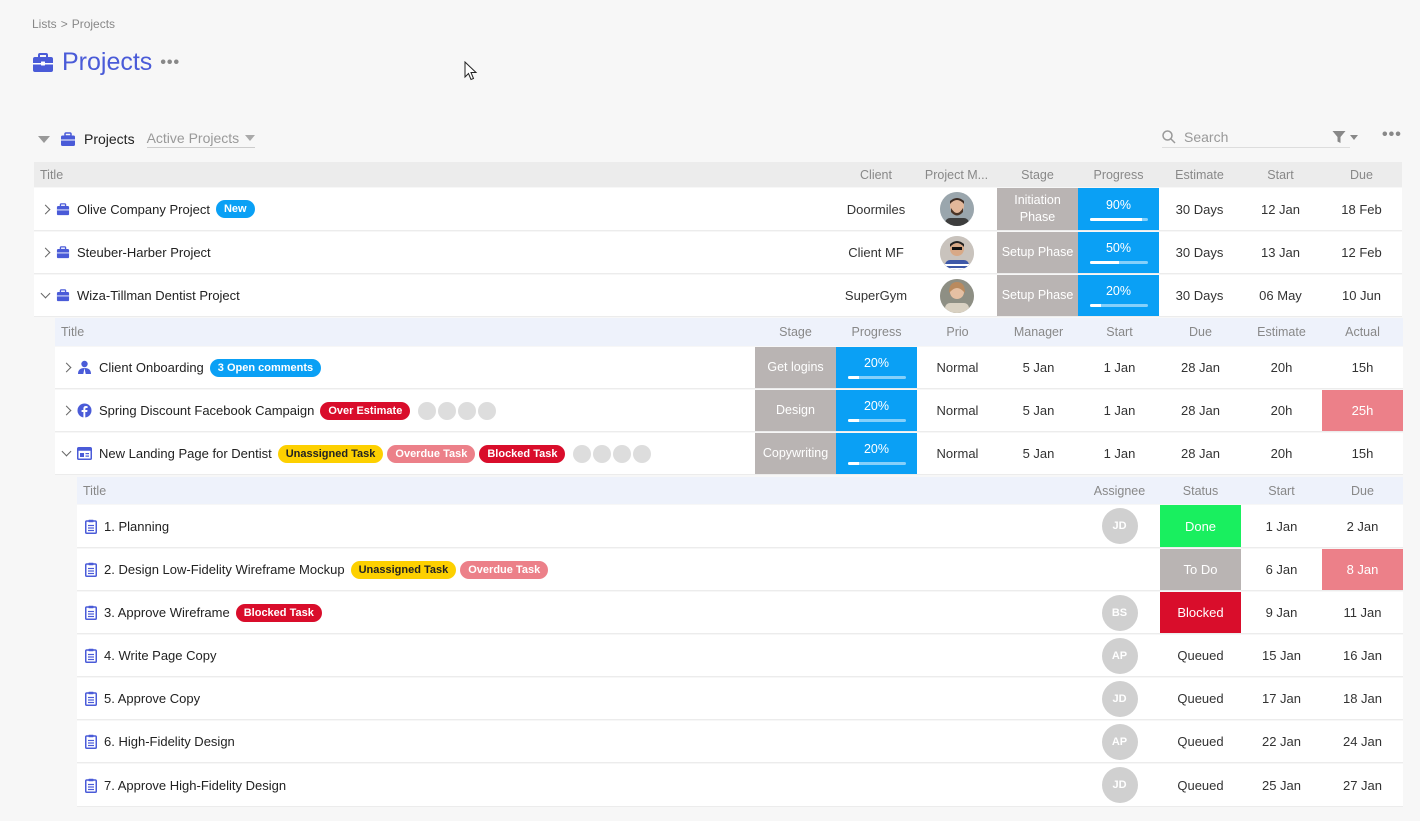  Describe the element at coordinates (795, 410) in the screenshot. I see `stage-cell: Design` at that location.